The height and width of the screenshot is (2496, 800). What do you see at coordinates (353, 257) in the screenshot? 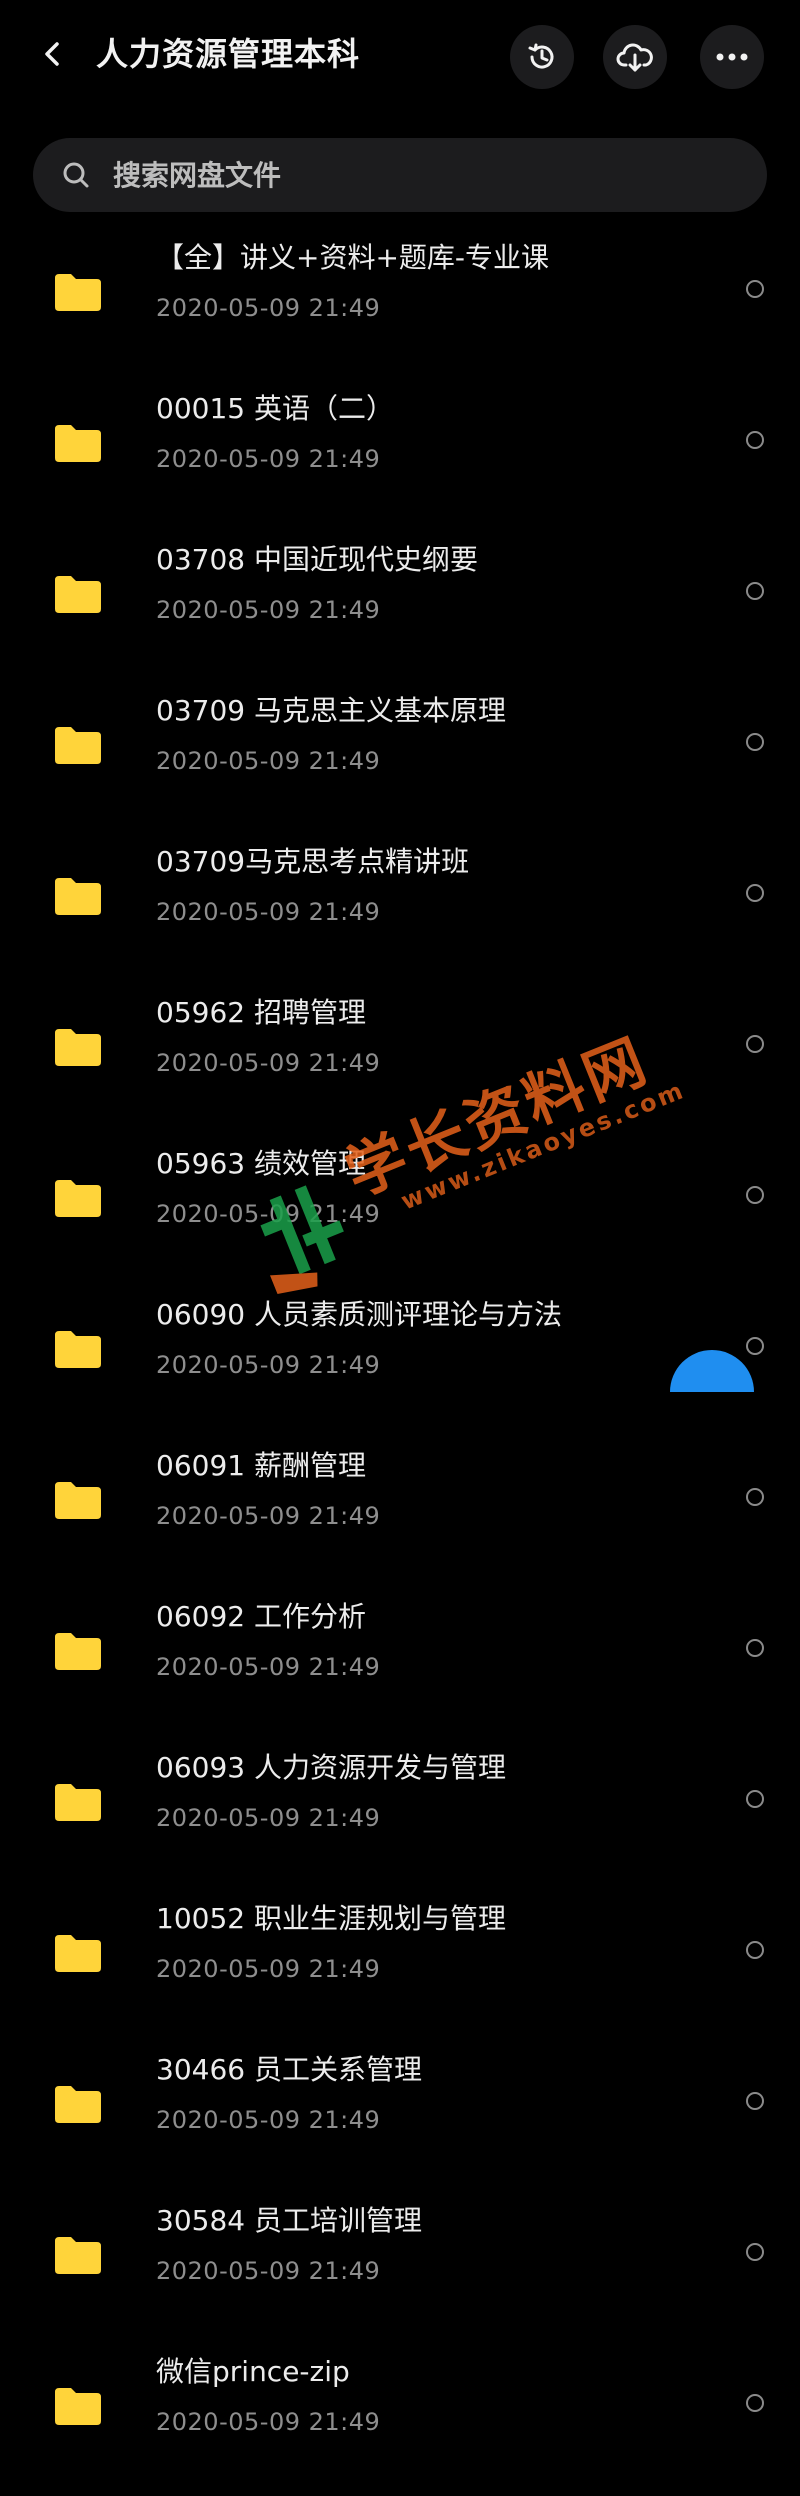
I see `file-name: 【全】讲义+资料+题库-专业课` at bounding box center [353, 257].